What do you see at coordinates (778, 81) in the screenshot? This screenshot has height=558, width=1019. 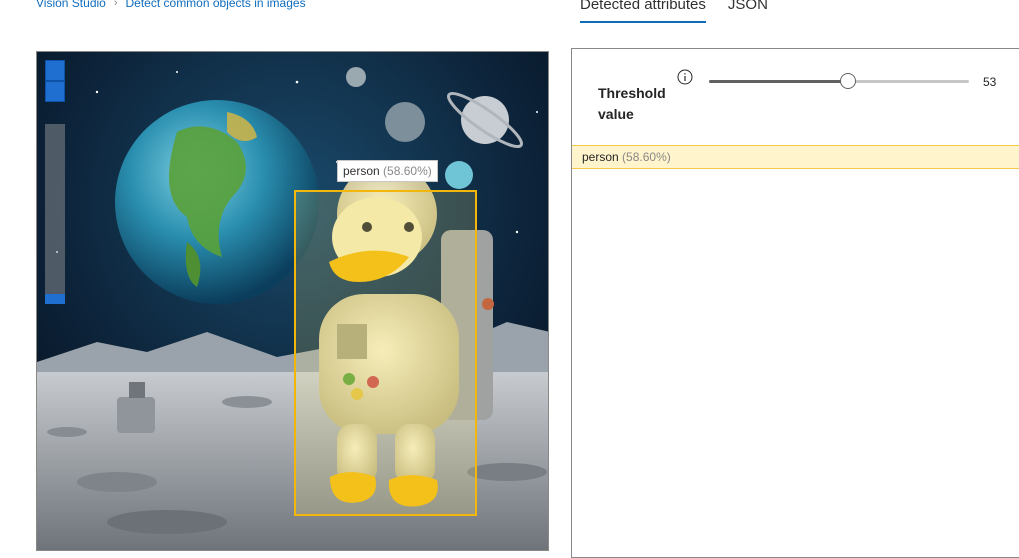 I see `threshold-slider-fill` at bounding box center [778, 81].